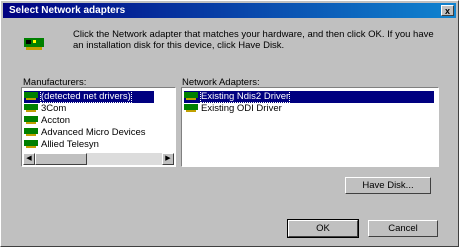 Image resolution: width=459 pixels, height=247 pixels. What do you see at coordinates (403, 228) in the screenshot?
I see `cancel-button: Cancel` at bounding box center [403, 228].